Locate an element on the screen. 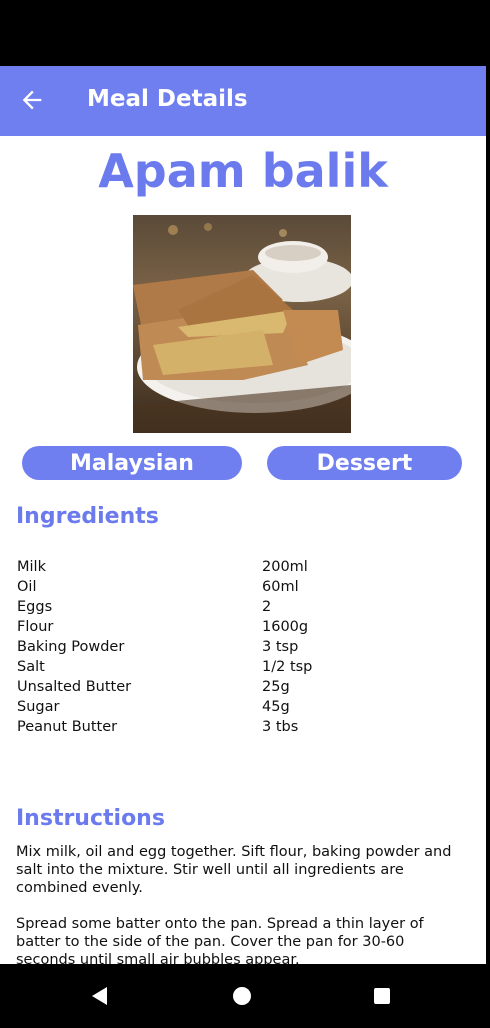  app-bar: Meal Details is located at coordinates (243, 101).